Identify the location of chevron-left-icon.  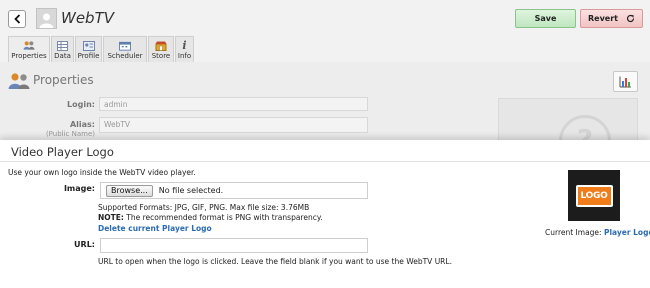
(16, 19).